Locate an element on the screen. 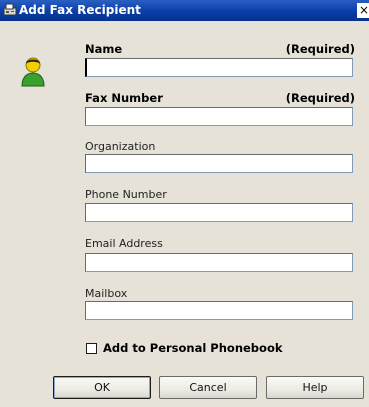 The height and width of the screenshot is (407, 369). phone-number-label: Phone Number is located at coordinates (126, 194).